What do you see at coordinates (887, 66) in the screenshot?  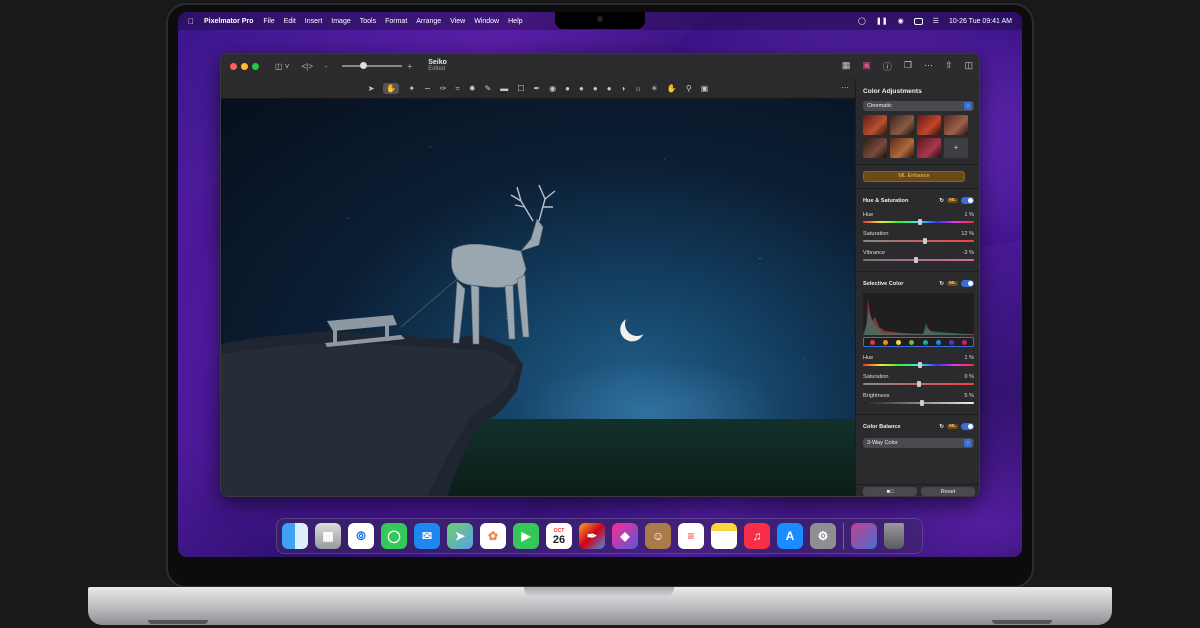 I see `info-icon: ⓘ` at bounding box center [887, 66].